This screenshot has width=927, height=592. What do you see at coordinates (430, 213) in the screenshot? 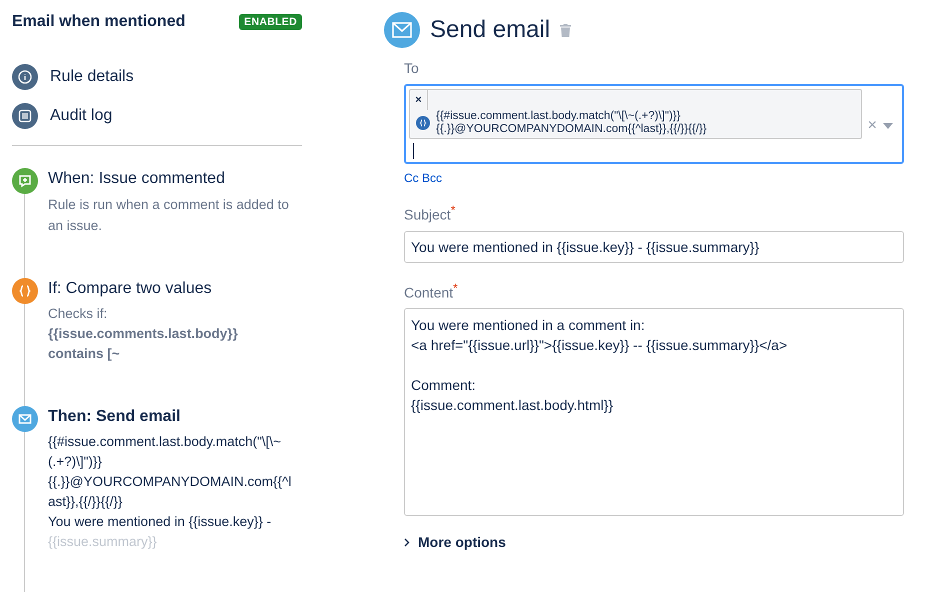
I see `field-label: Subject$^{*}$` at bounding box center [430, 213].